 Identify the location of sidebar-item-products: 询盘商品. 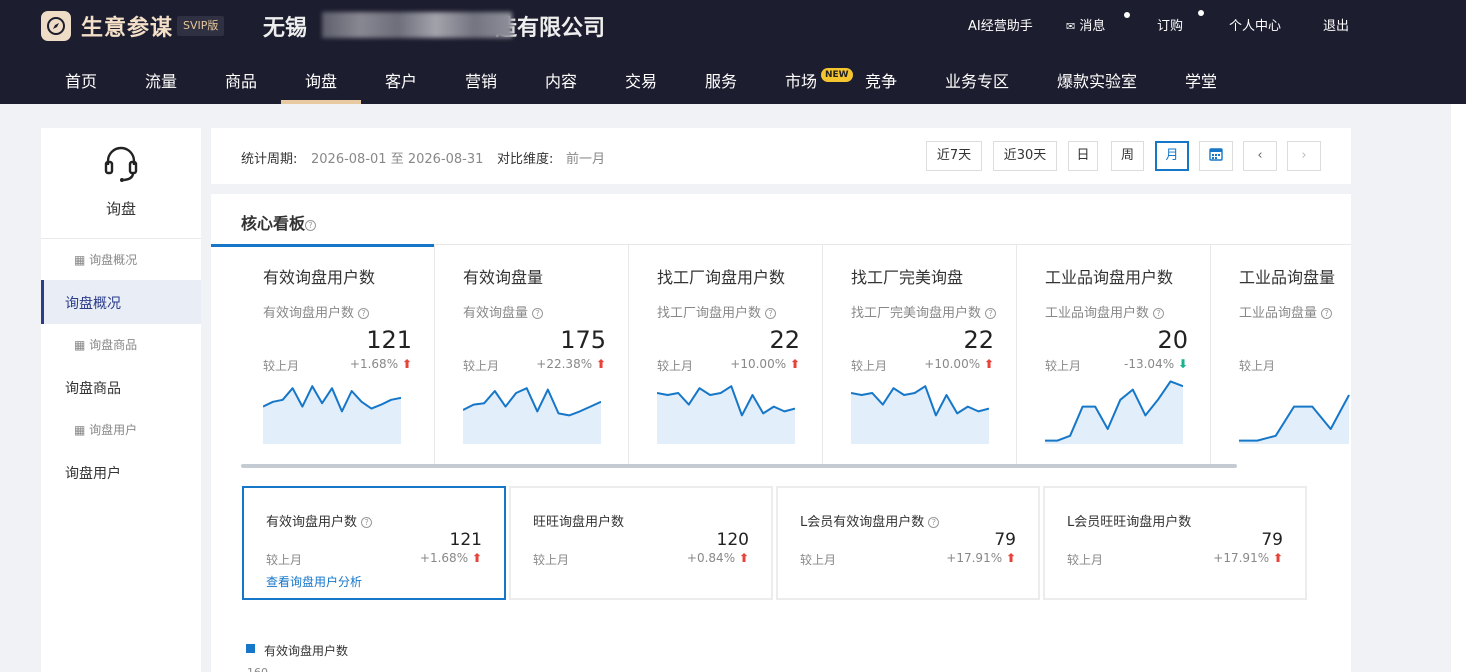
(93, 388).